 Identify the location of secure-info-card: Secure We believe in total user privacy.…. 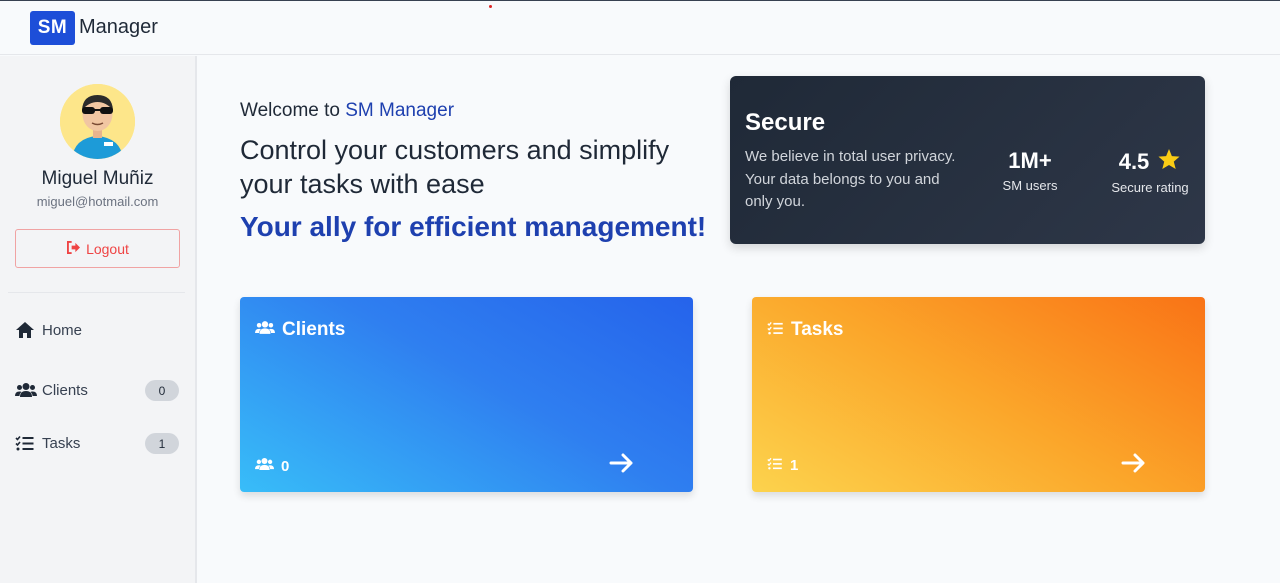
(967, 160).